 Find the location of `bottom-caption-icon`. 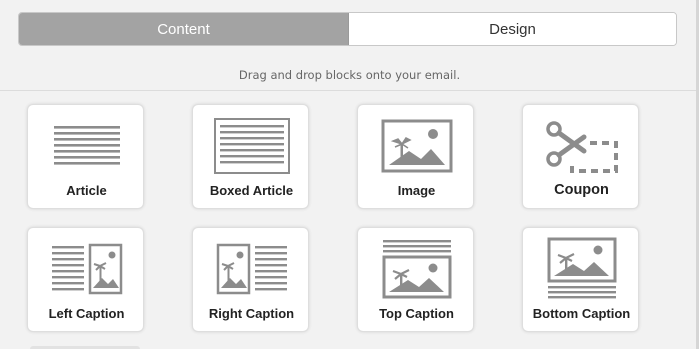

bottom-caption-icon is located at coordinates (581, 269).